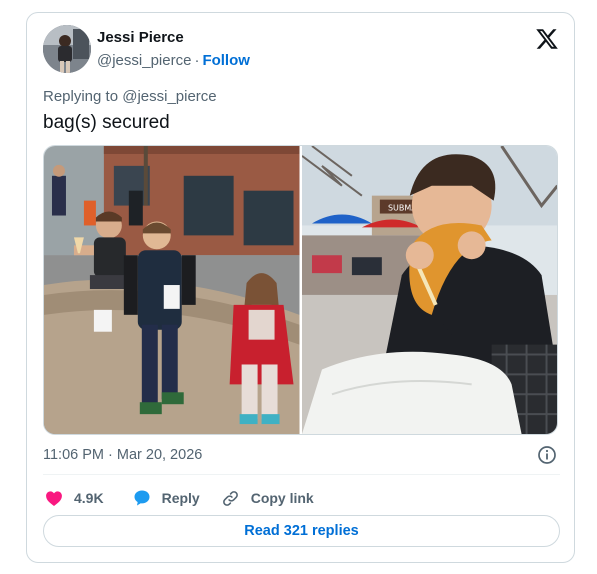 Image resolution: width=597 pixels, height=574 pixels. I want to click on author-handle-row: @jessi_pierce · Follow, so click(173, 60).